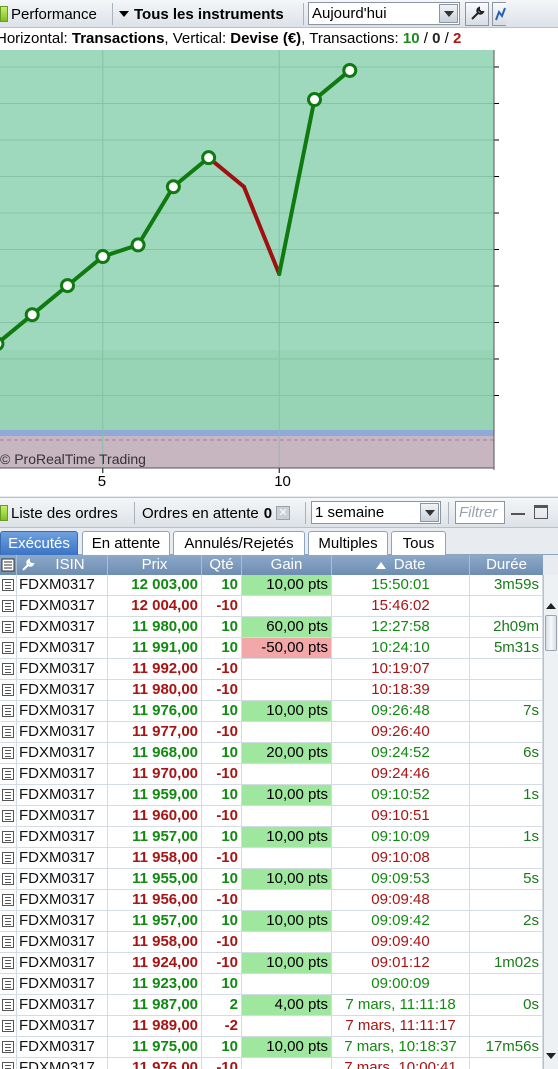 Image resolution: width=558 pixels, height=1069 pixels. I want to click on scrollbar-thumb, so click(551, 633).